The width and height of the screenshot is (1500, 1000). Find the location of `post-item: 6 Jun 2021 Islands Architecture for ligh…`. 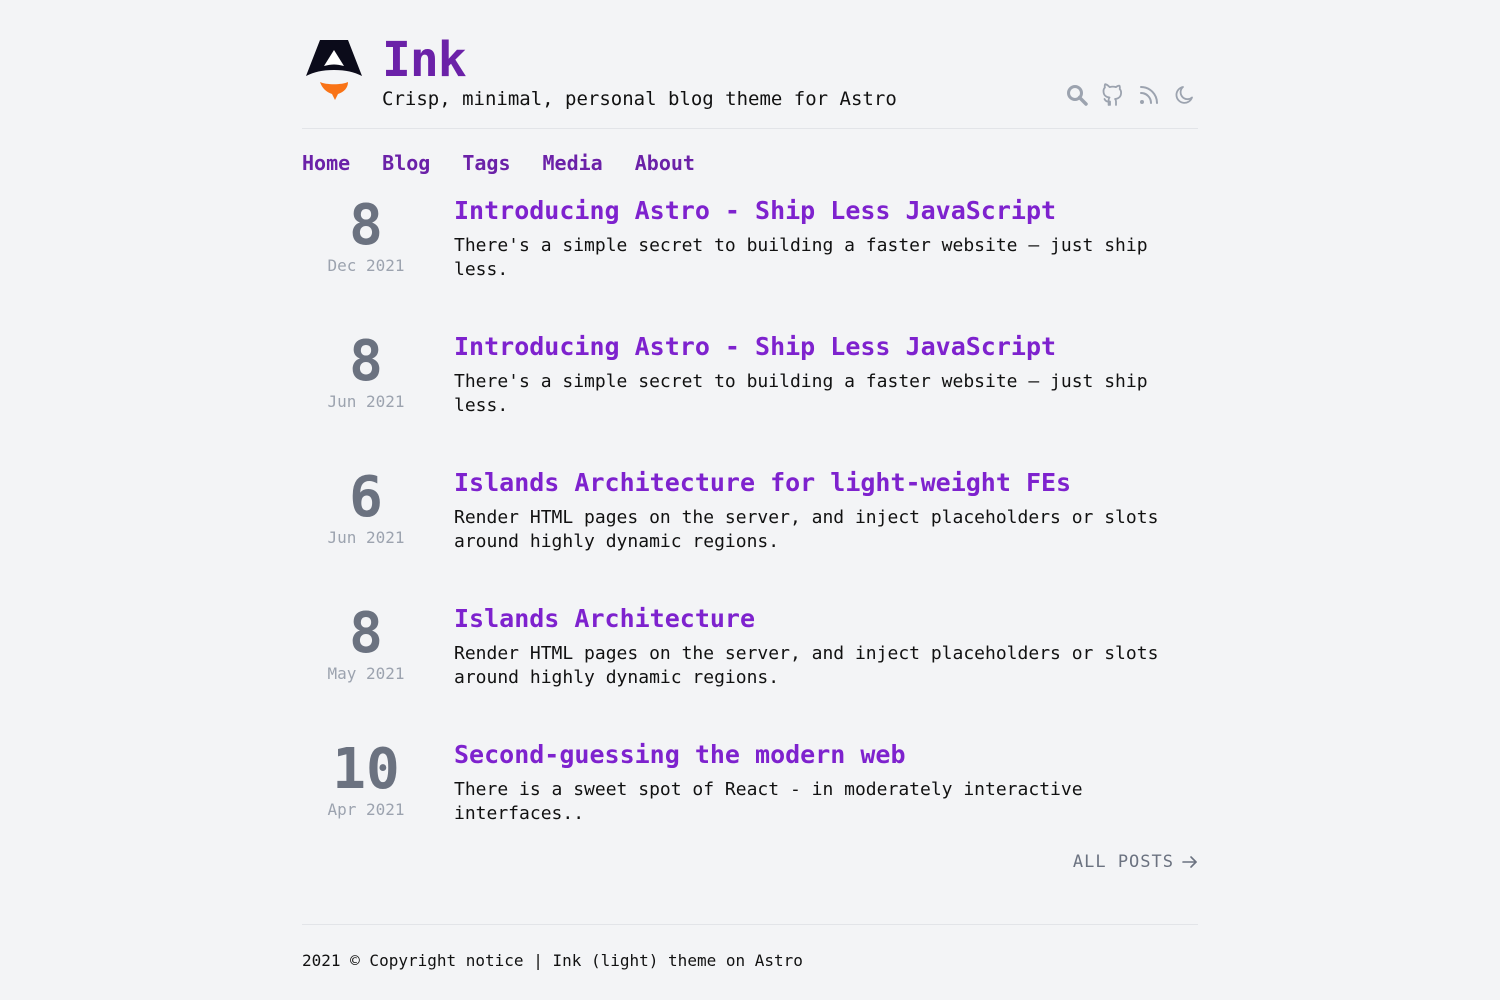

post-item: 6 Jun 2021 Islands Architecture for ligh… is located at coordinates (750, 536).